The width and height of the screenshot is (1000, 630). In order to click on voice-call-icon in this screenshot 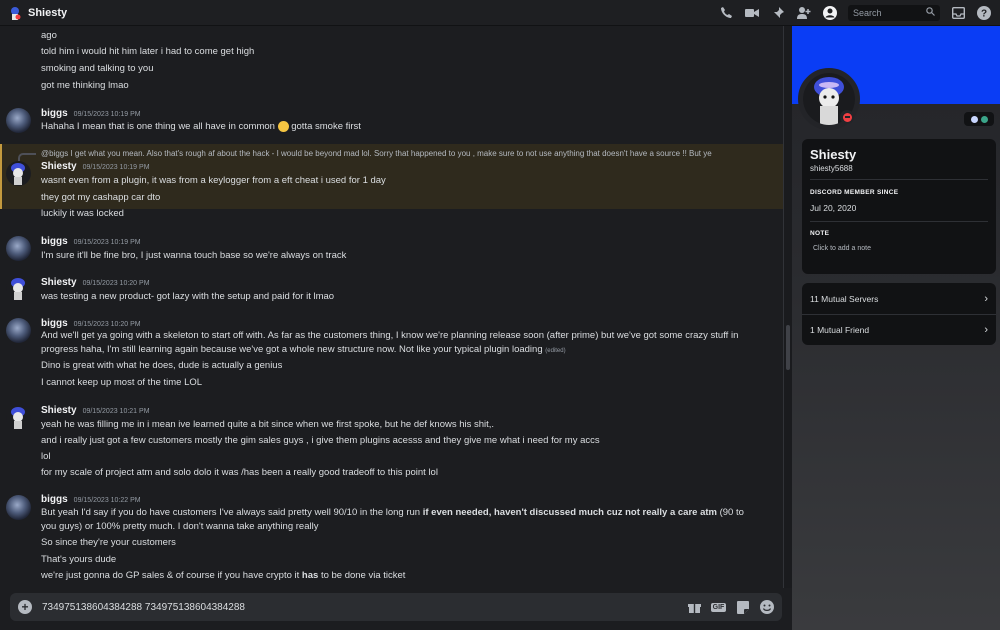, I will do `click(726, 13)`.